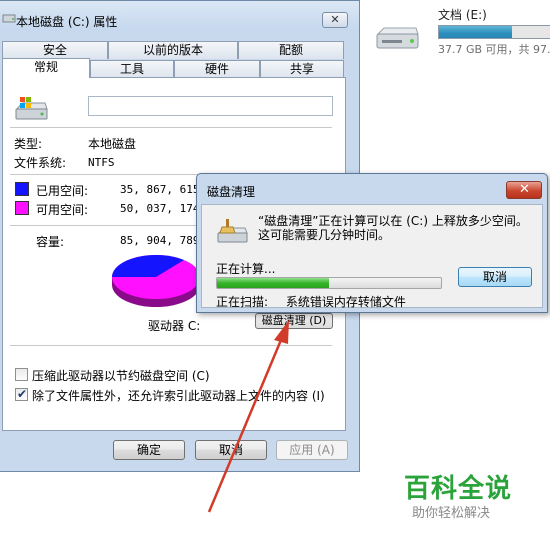 Image resolution: width=550 pixels, height=550 pixels. I want to click on close-icon: ✕, so click(524, 189).